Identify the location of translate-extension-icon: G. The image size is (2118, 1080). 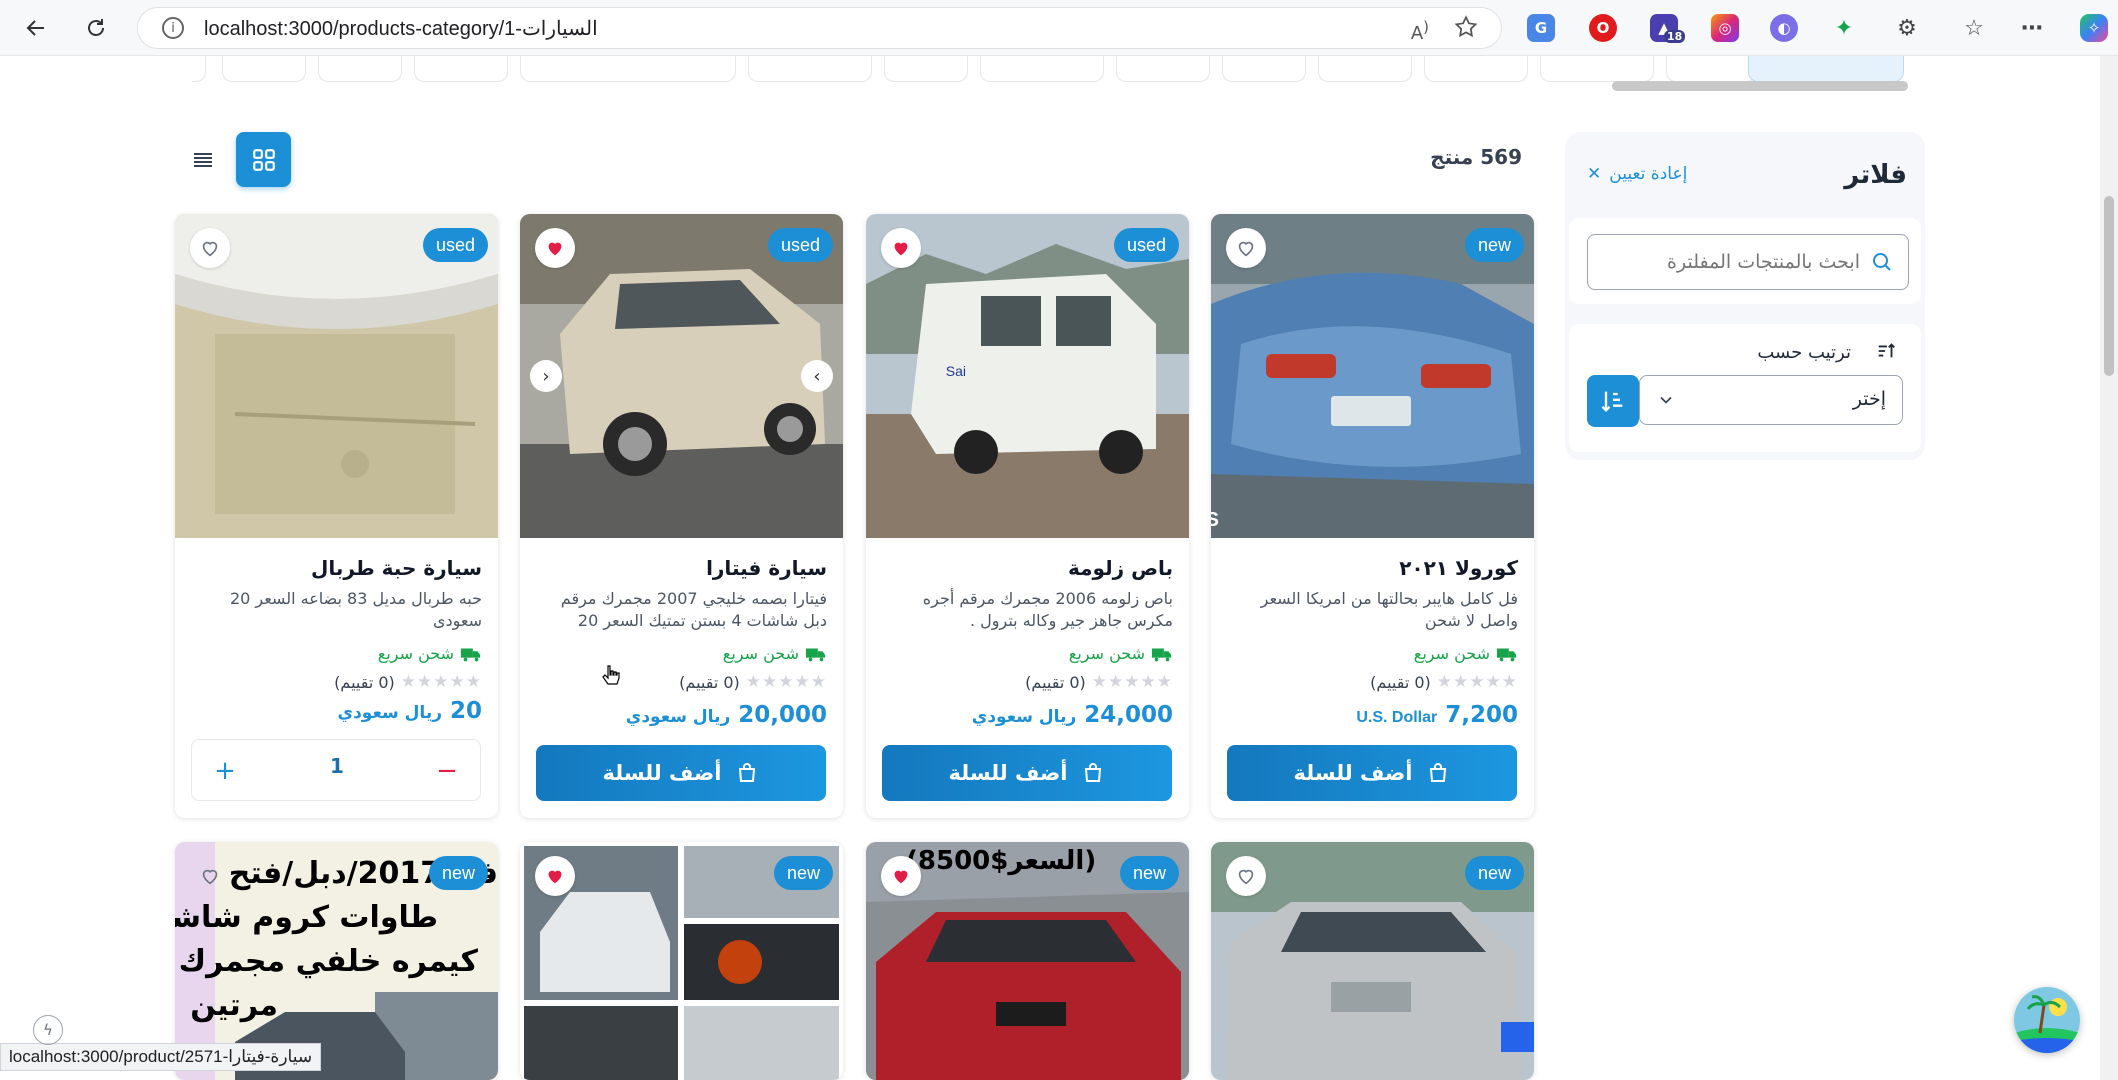
(1541, 28).